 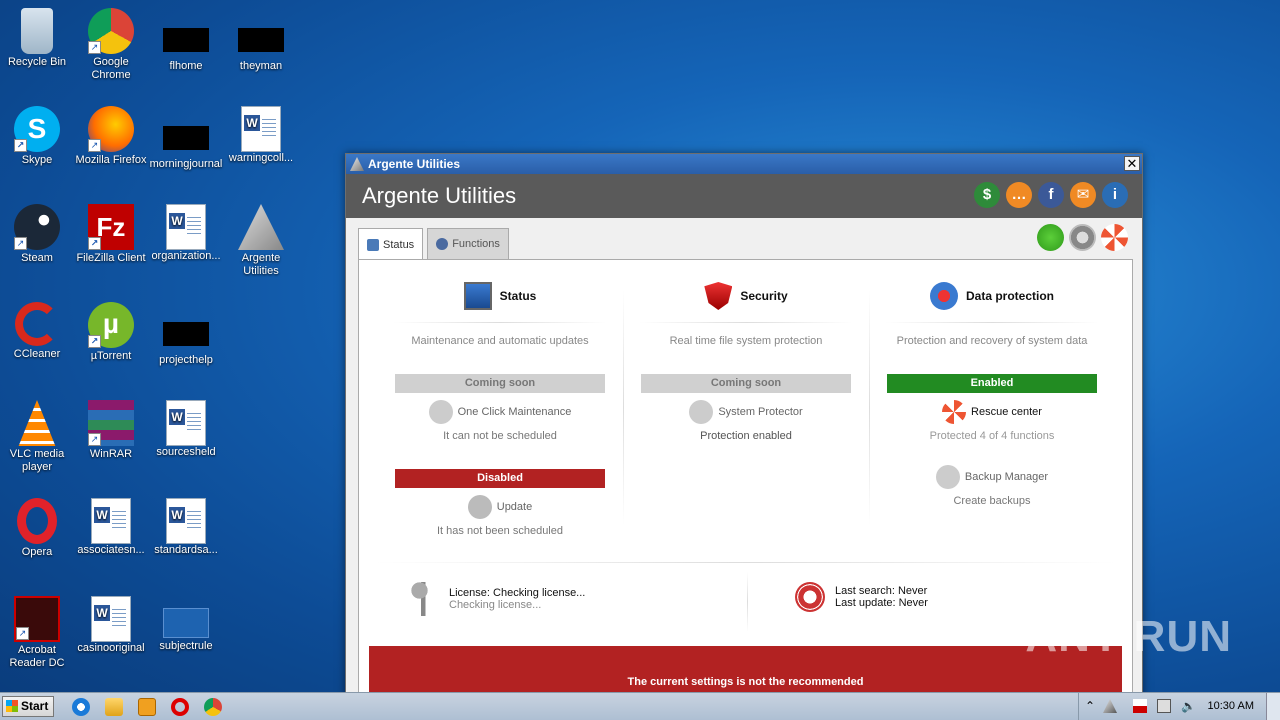 What do you see at coordinates (1051, 195) in the screenshot?
I see `facebook-icon: f` at bounding box center [1051, 195].